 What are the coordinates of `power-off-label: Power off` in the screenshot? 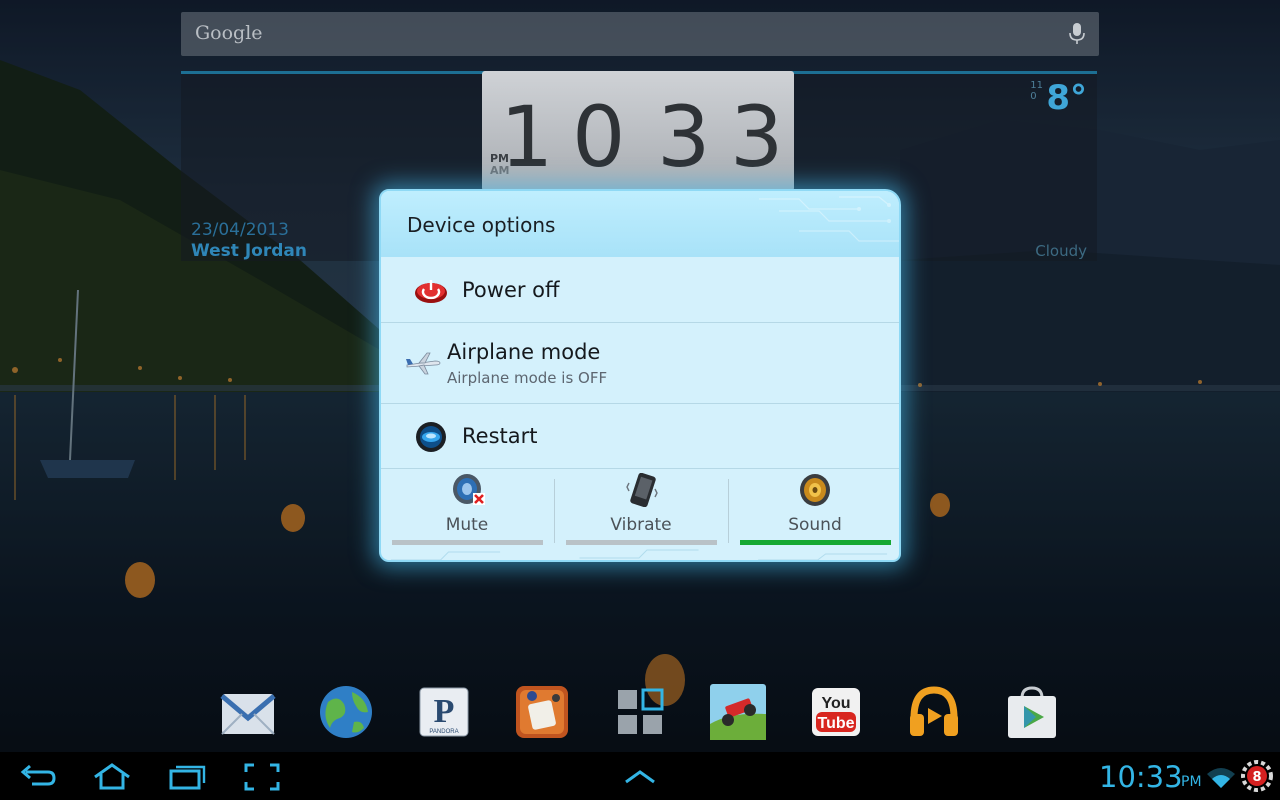 It's located at (511, 290).